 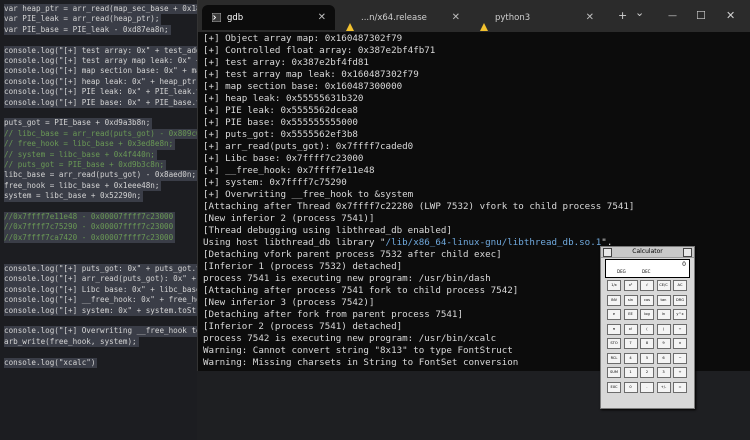 What do you see at coordinates (71, 342) in the screenshot?
I see `code-line: arb_write(free_hook, system);` at bounding box center [71, 342].